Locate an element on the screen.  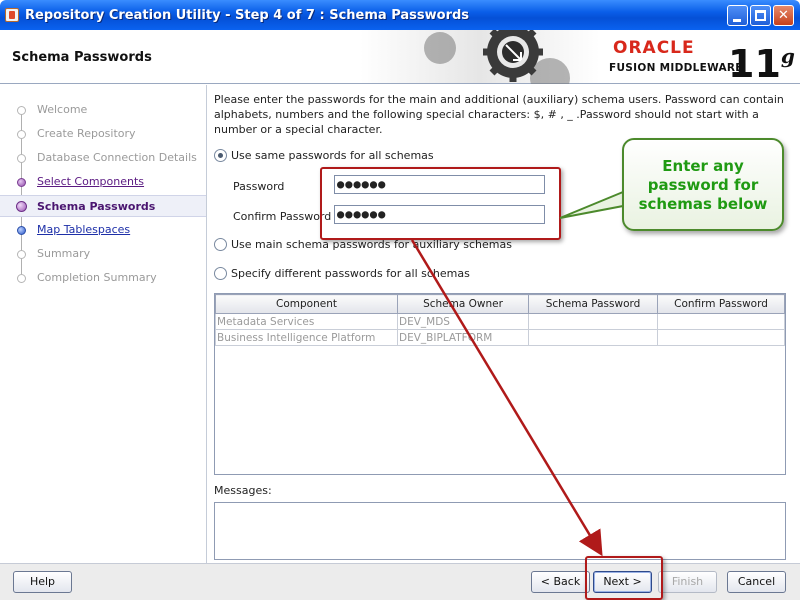
step-label: Completion Summary is located at coordinates (97, 277).